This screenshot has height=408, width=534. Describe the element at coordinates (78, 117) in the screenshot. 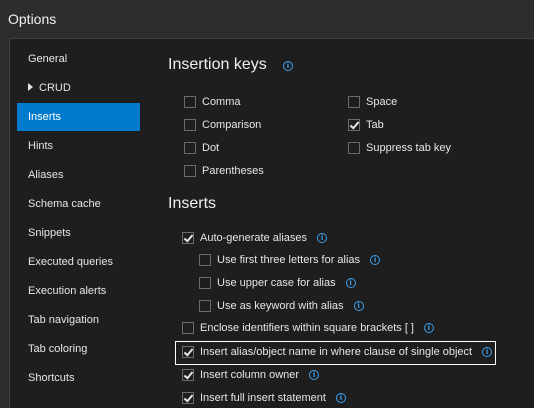

I see `sidebar-item-inserts: Inserts` at that location.